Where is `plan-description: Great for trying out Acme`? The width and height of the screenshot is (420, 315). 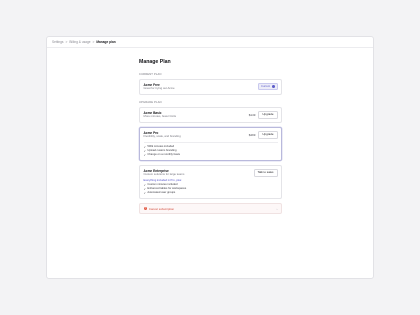 plan-description: Great for trying out Acme is located at coordinates (159, 88).